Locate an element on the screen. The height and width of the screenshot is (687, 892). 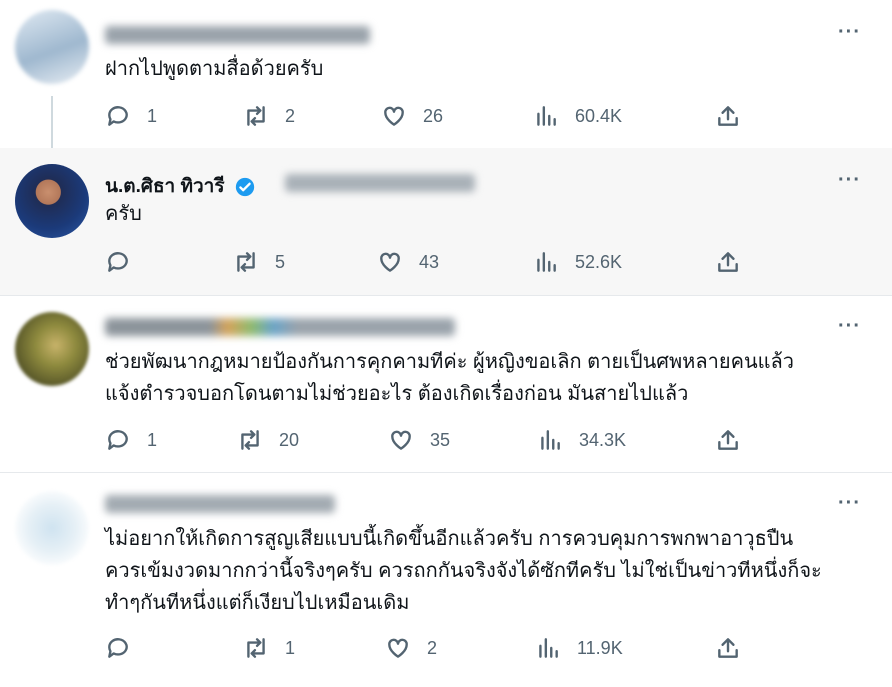
thread-line is located at coordinates (52, 122).